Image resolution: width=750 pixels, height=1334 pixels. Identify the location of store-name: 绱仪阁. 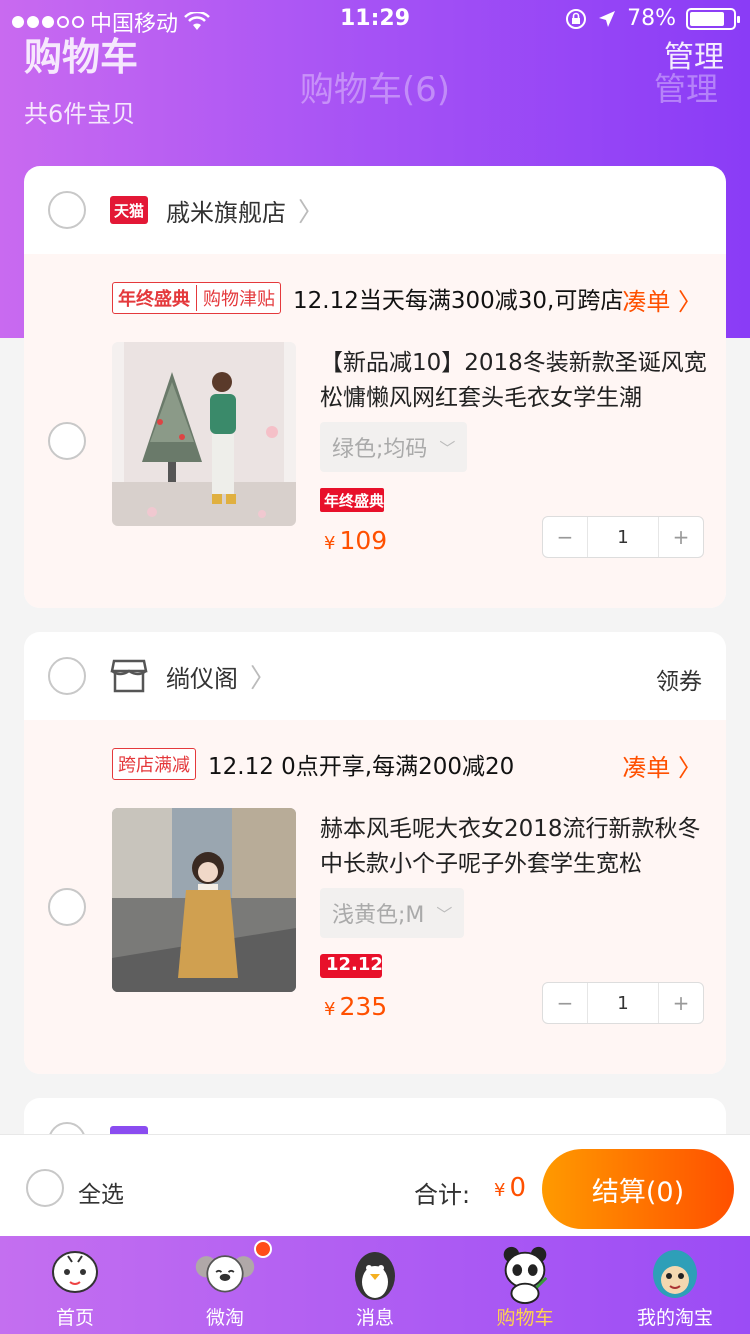
(202, 676).